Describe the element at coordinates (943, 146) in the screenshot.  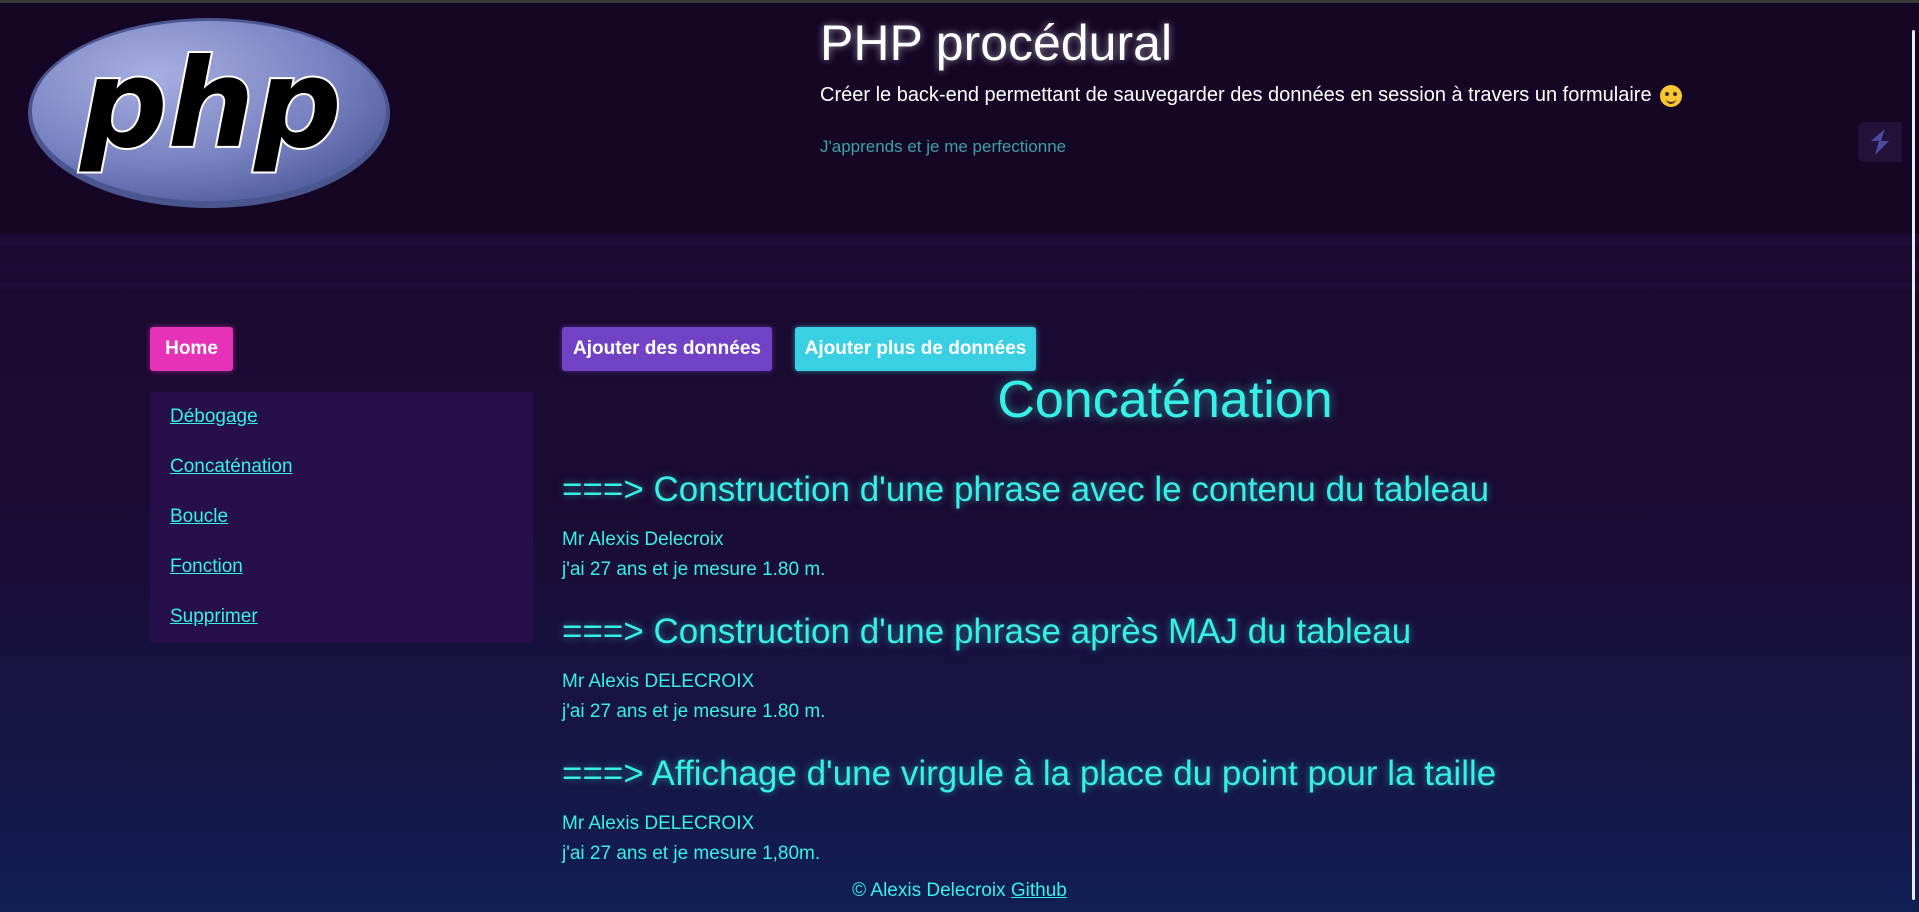
I see `site-tagline: J'apprends et je me perfectionne` at that location.